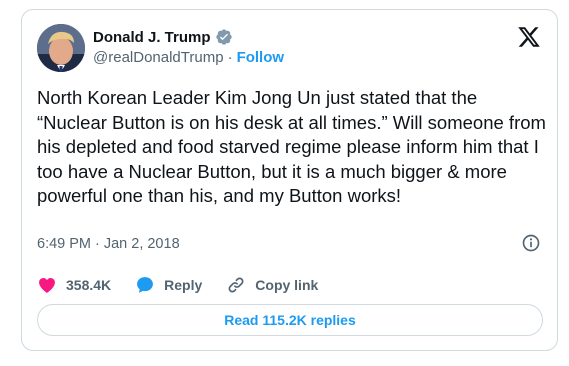  I want to click on copy-link-button: Copy link, so click(272, 285).